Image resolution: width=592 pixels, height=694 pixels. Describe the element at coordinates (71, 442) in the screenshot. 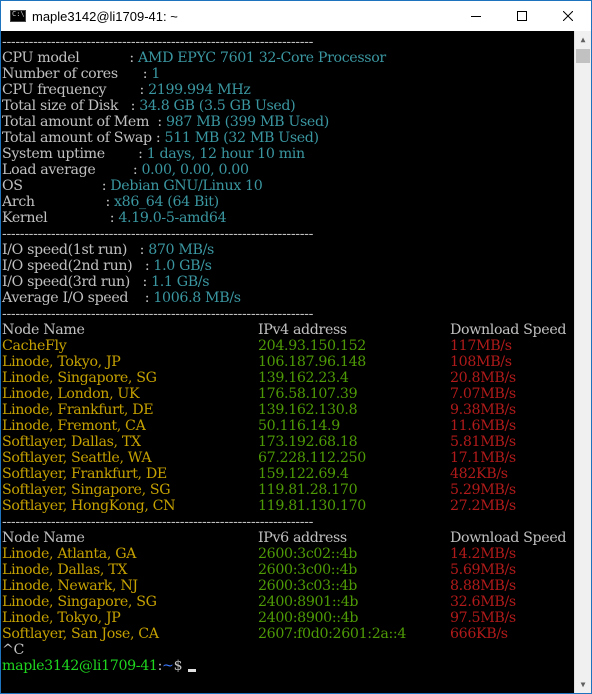

I see `node-name: Softlayer, Dallas, TX` at that location.